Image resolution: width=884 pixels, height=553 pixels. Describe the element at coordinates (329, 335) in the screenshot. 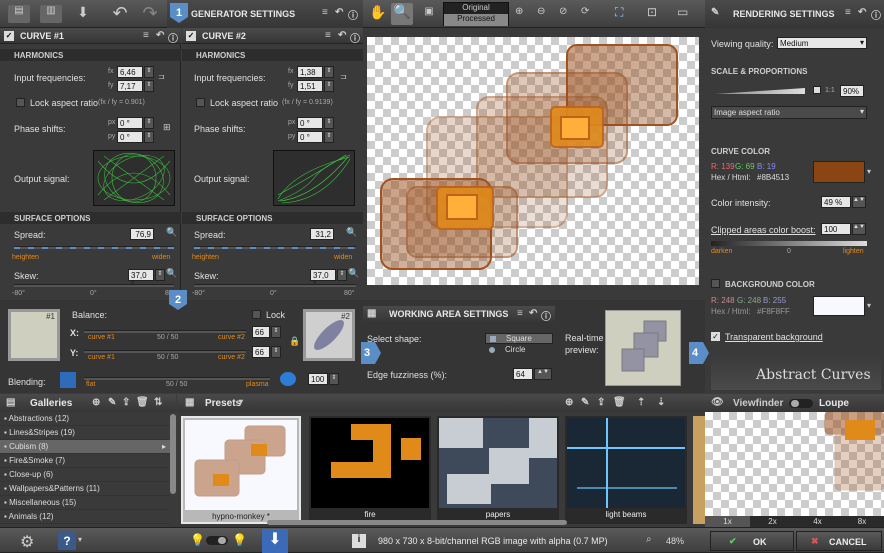

I see `curve2-thumbnail: #2` at that location.